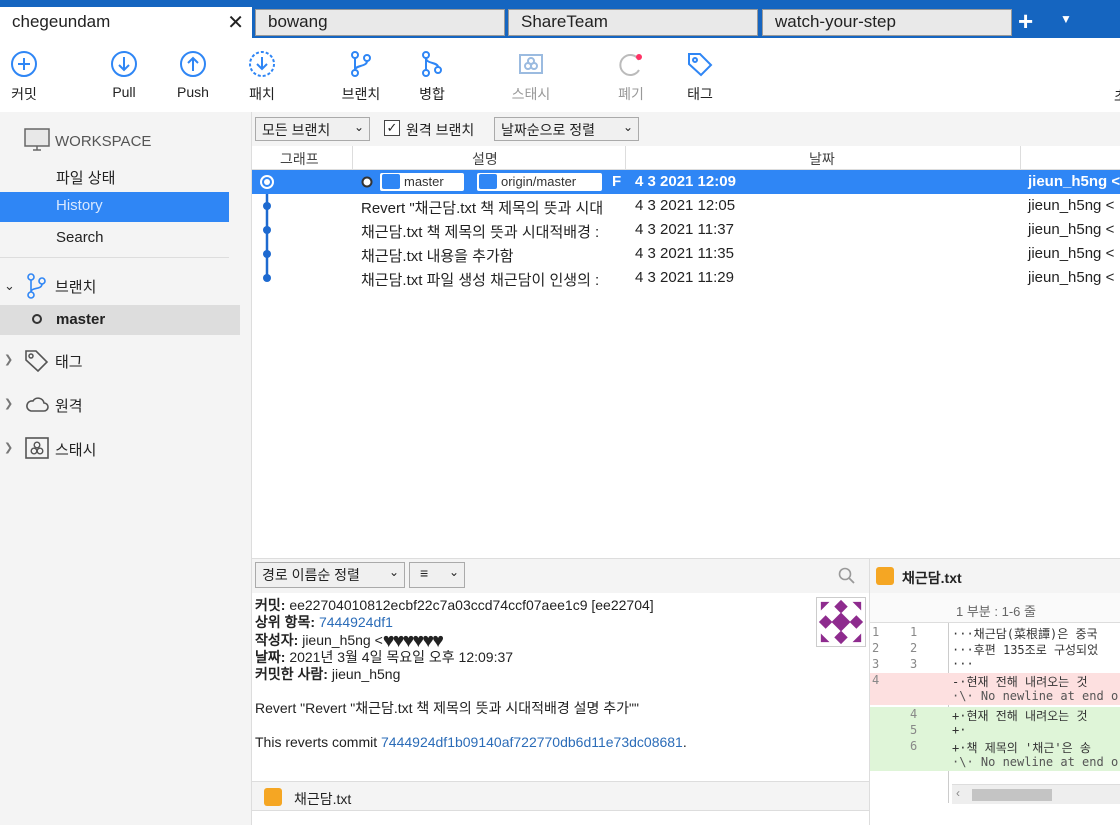 The image size is (1120, 825). Describe the element at coordinates (560, 796) in the screenshot. I see `changed-file-row: 채근담.txt` at that location.